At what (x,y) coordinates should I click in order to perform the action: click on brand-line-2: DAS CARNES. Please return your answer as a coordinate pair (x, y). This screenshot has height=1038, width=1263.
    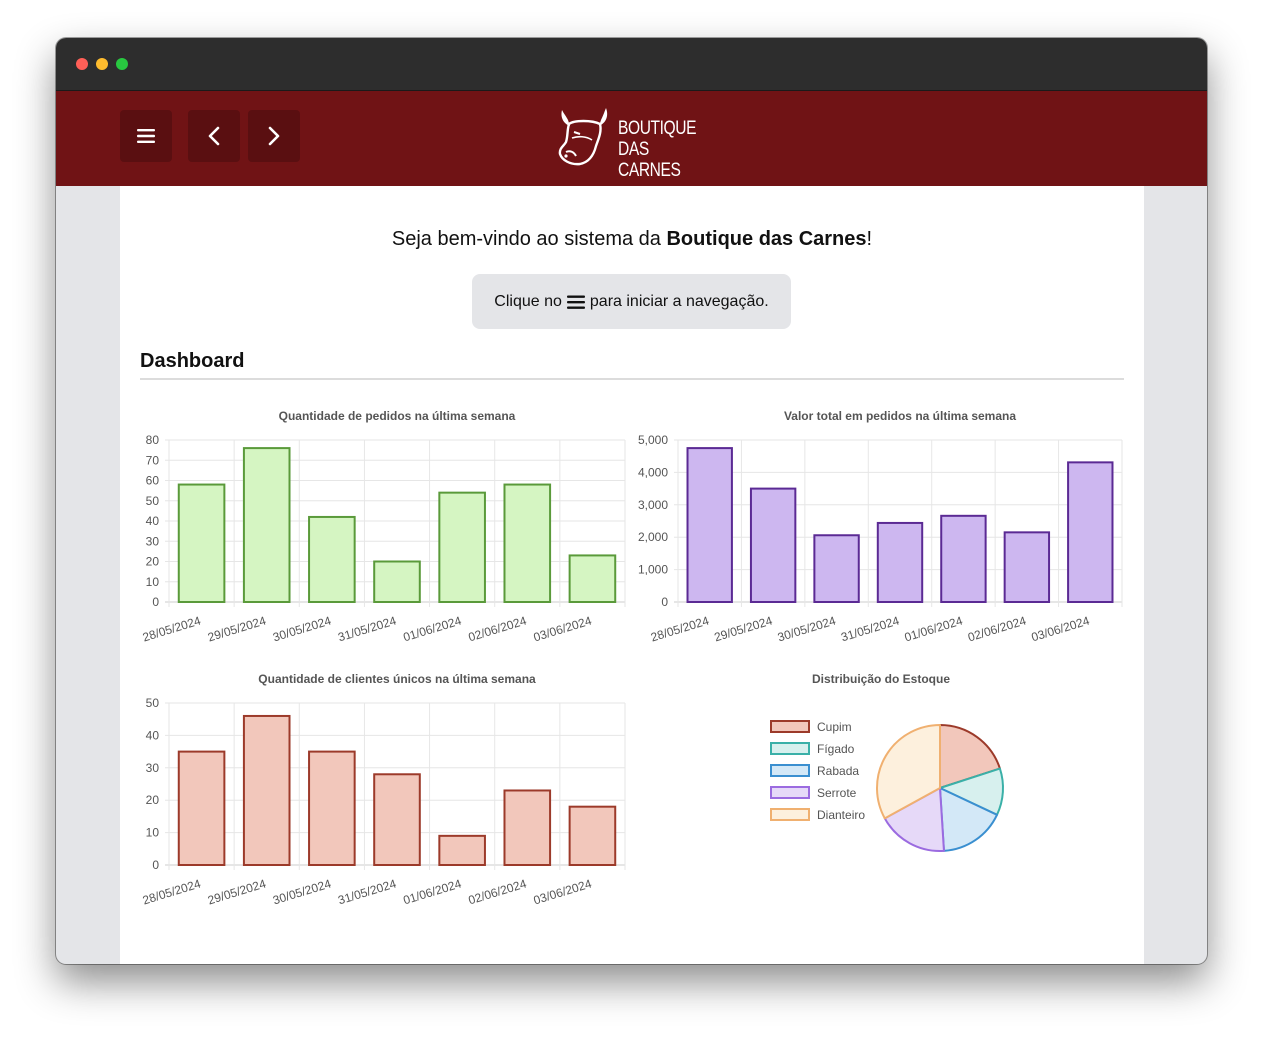
    Looking at the image, I should click on (649, 160).